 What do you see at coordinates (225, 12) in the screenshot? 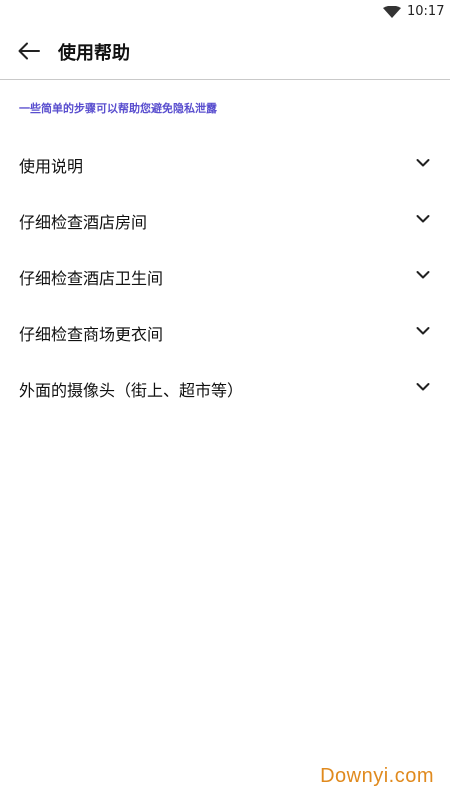
I see `status-bar: 10:17` at bounding box center [225, 12].